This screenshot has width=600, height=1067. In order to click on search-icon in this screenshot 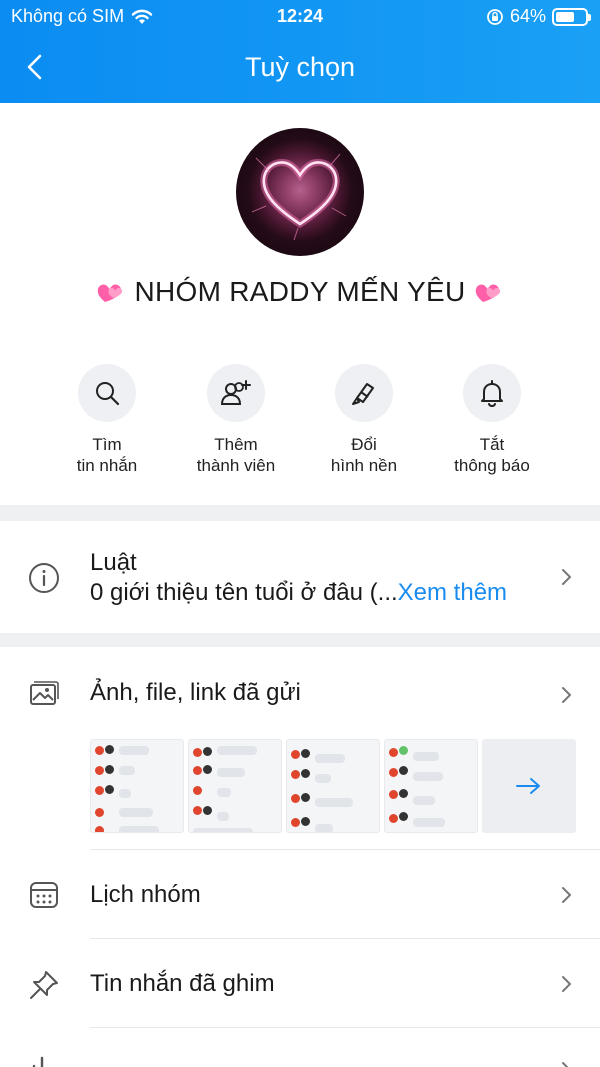, I will do `click(108, 394)`.